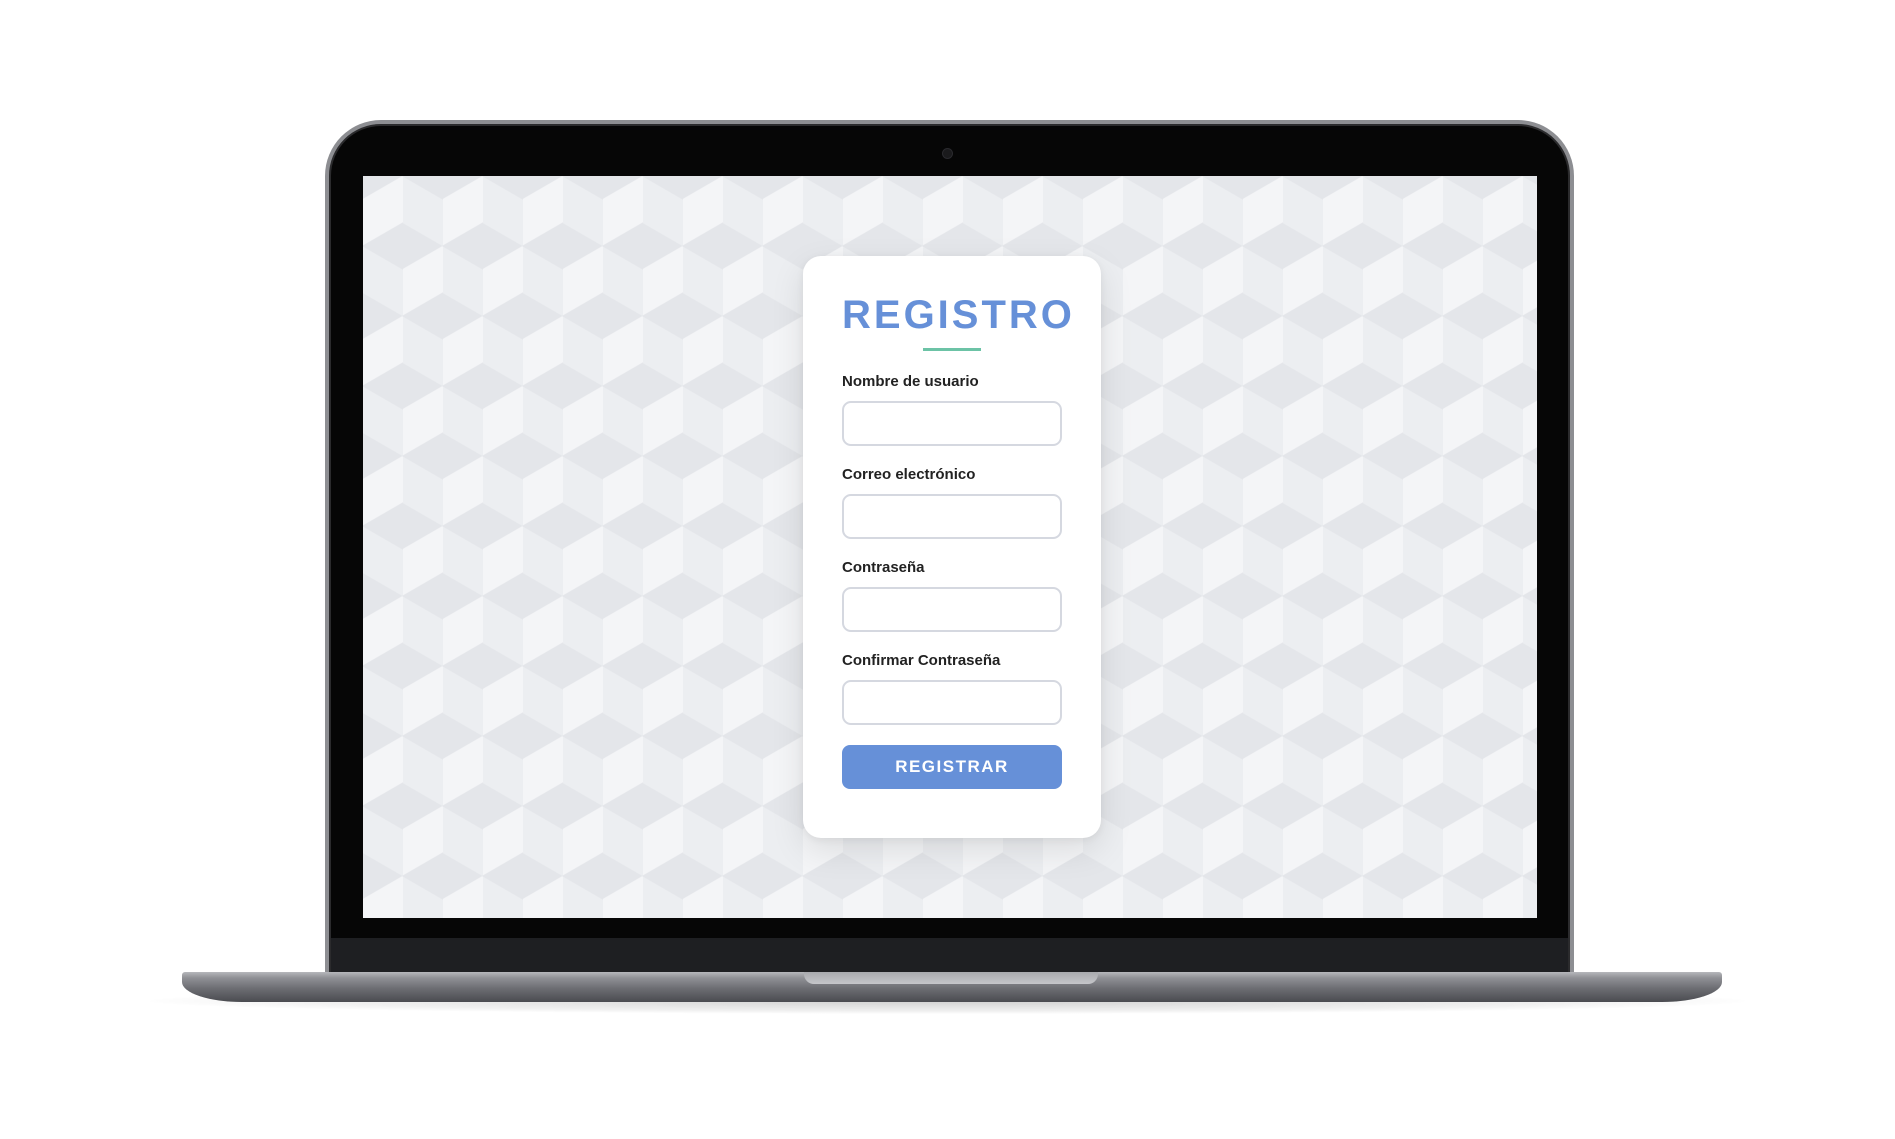 This screenshot has height=1139, width=1895. I want to click on title-underline, so click(952, 349).